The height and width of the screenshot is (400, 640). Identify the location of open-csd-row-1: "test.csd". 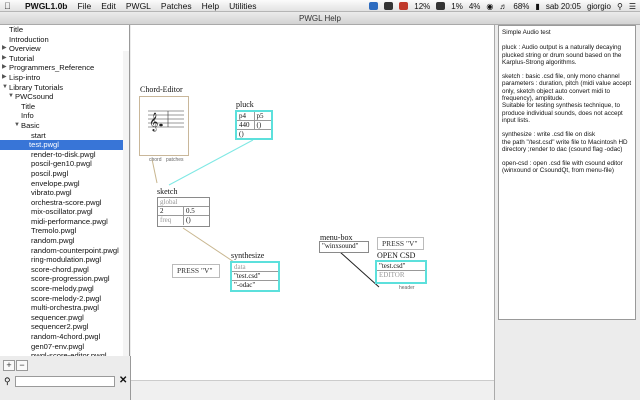
(401, 266).